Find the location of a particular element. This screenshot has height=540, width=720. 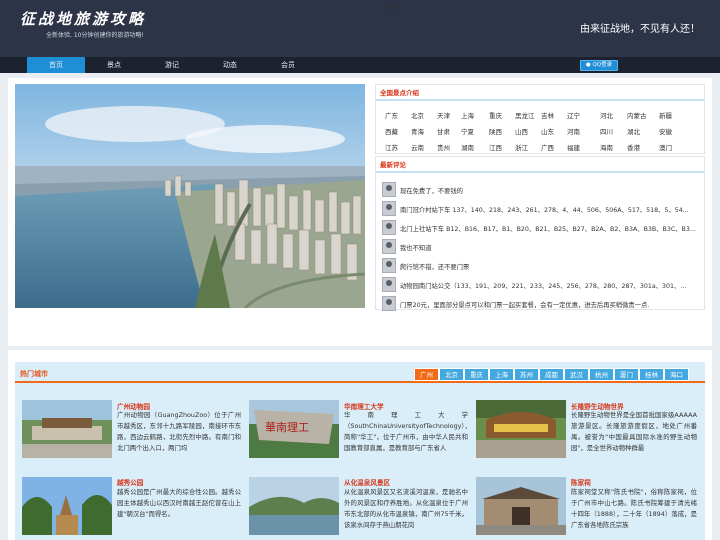

nav-item-members: 会员 is located at coordinates (288, 65).